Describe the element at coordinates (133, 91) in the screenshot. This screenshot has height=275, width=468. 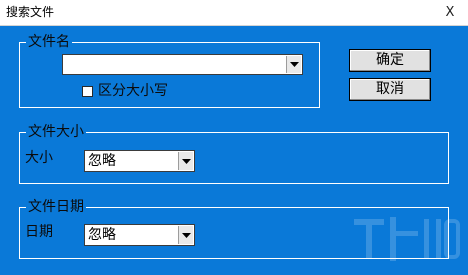
I see `case-sensitive-label: 区分大小写` at that location.